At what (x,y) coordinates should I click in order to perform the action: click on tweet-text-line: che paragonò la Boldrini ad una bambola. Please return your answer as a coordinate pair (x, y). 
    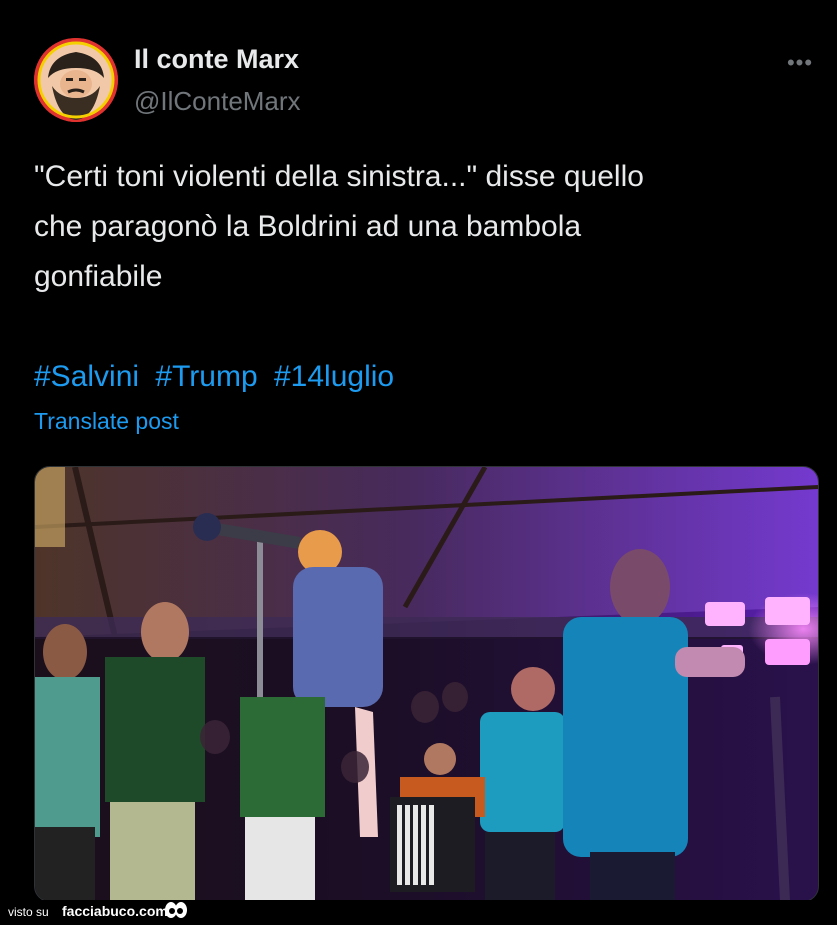
    Looking at the image, I should click on (308, 226).